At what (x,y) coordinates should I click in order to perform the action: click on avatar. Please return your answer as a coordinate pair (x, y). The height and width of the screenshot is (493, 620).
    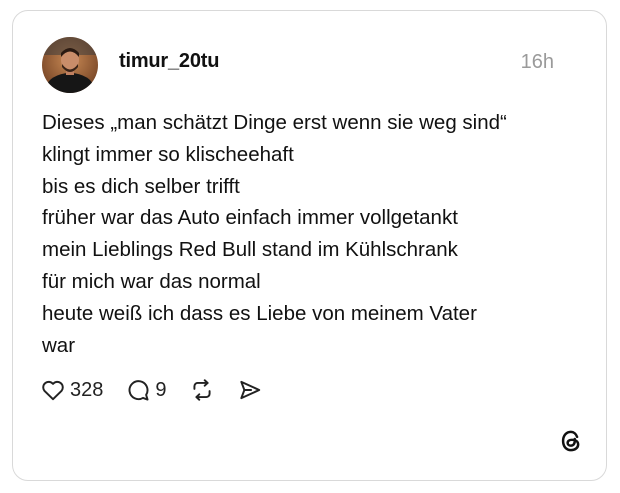
    Looking at the image, I should click on (70, 65).